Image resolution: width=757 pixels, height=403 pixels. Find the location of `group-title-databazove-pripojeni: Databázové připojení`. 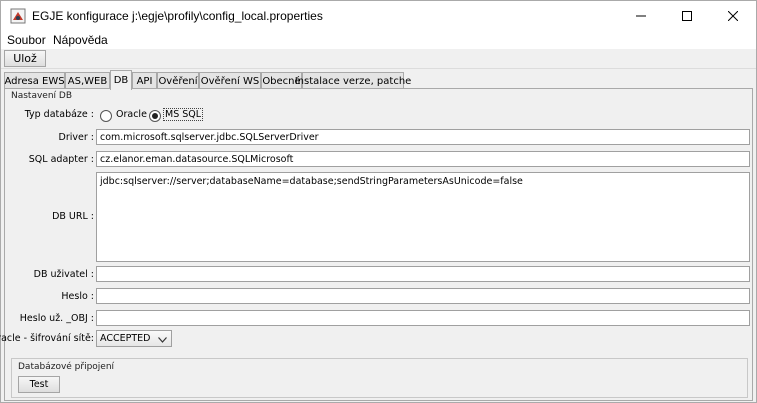

group-title-databazove-pripojeni: Databázové připojení is located at coordinates (66, 367).